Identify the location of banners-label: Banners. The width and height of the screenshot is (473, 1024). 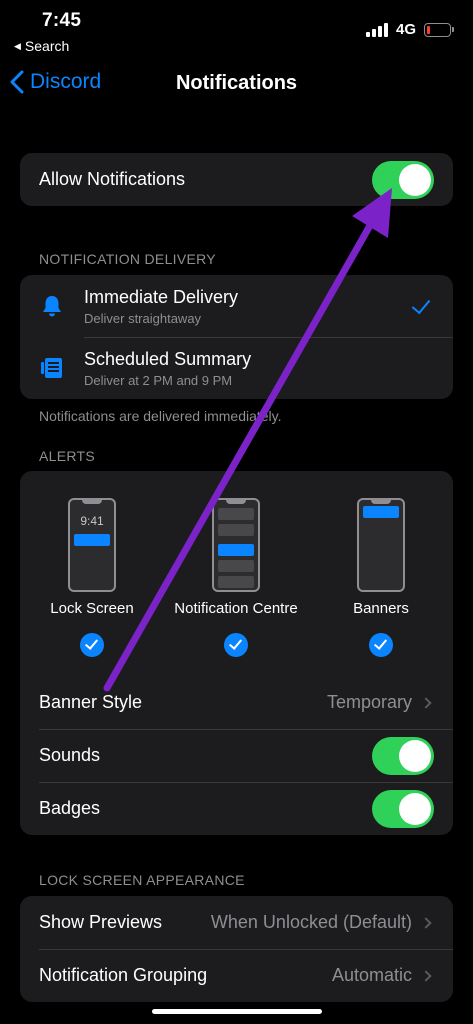
(381, 608).